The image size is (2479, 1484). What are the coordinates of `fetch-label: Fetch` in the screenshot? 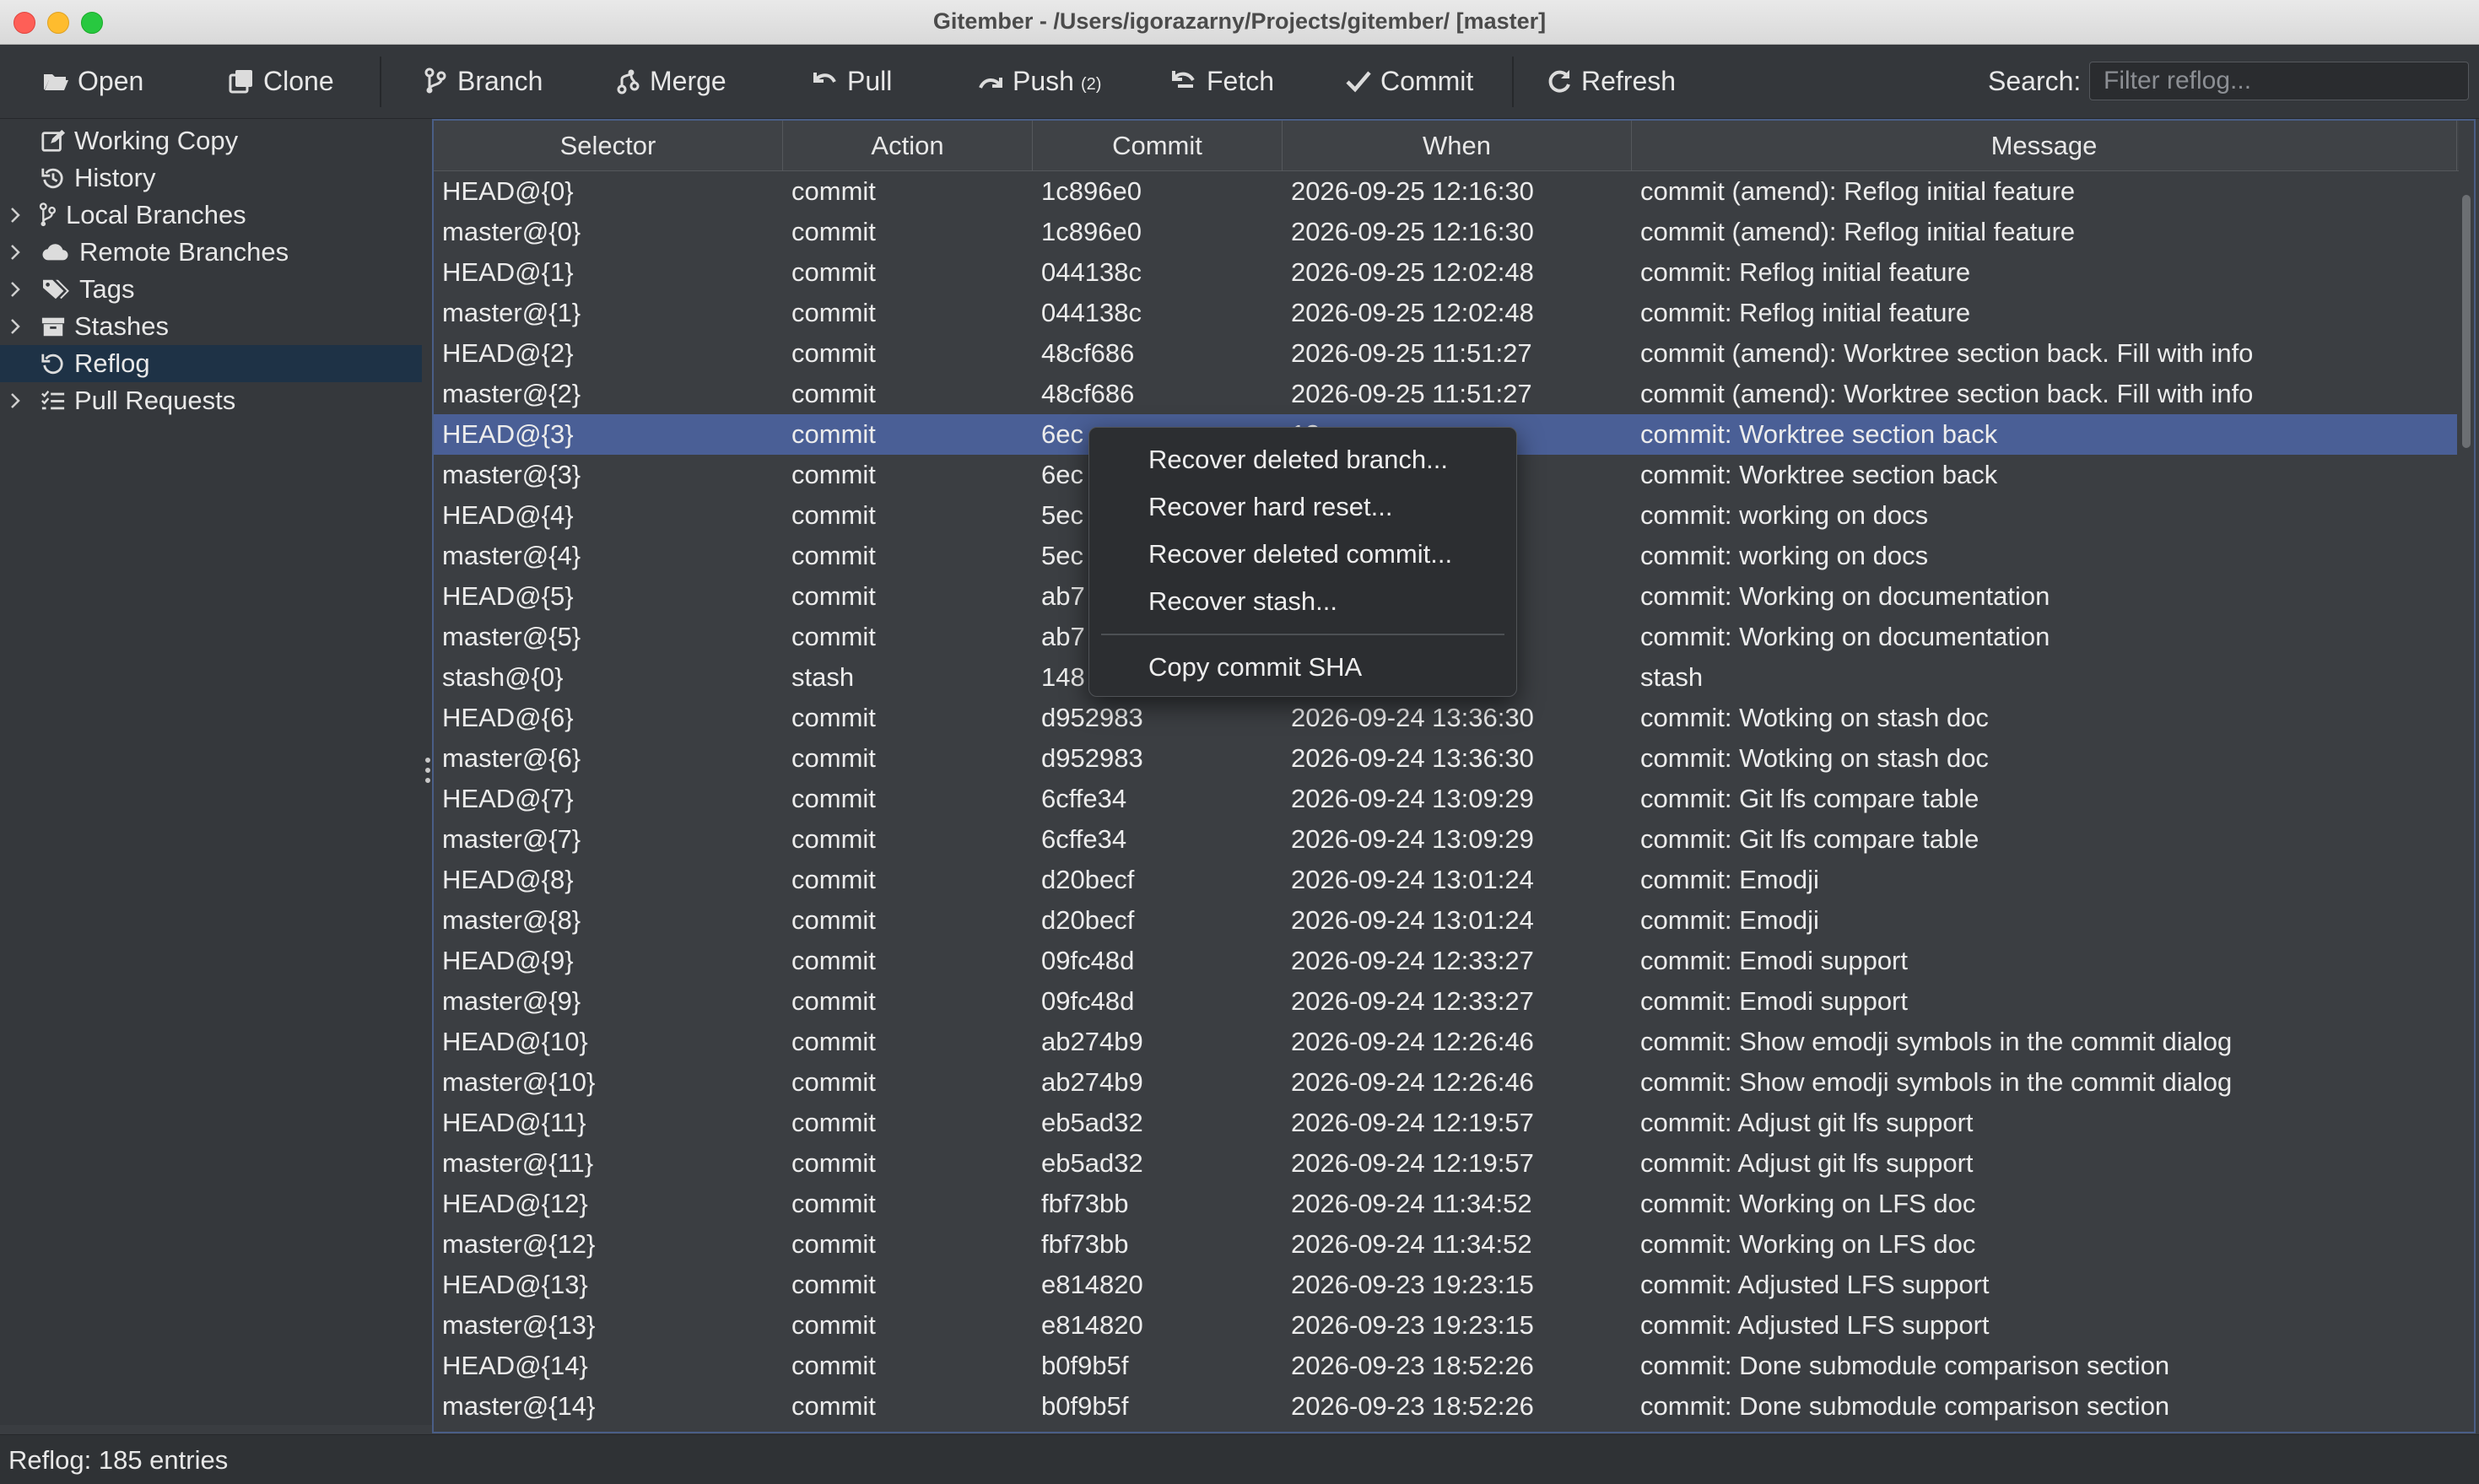 It's located at (1241, 80).